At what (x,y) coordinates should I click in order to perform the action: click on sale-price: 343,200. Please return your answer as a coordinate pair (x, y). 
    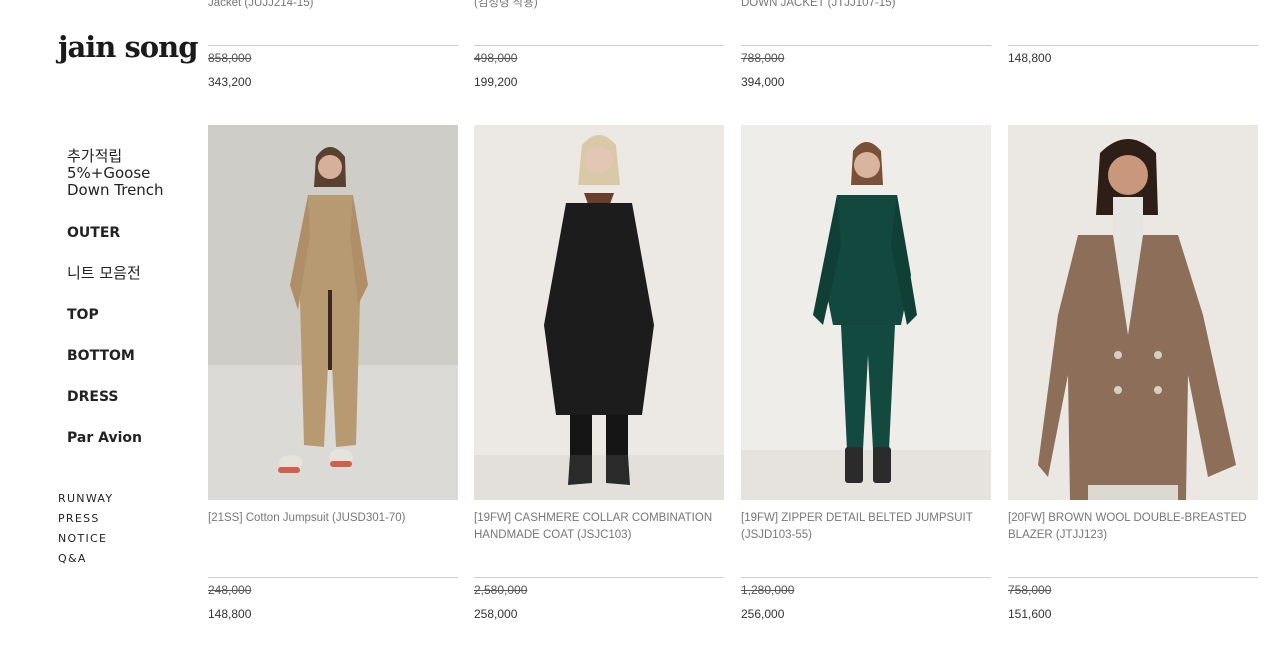
    Looking at the image, I should click on (230, 82).